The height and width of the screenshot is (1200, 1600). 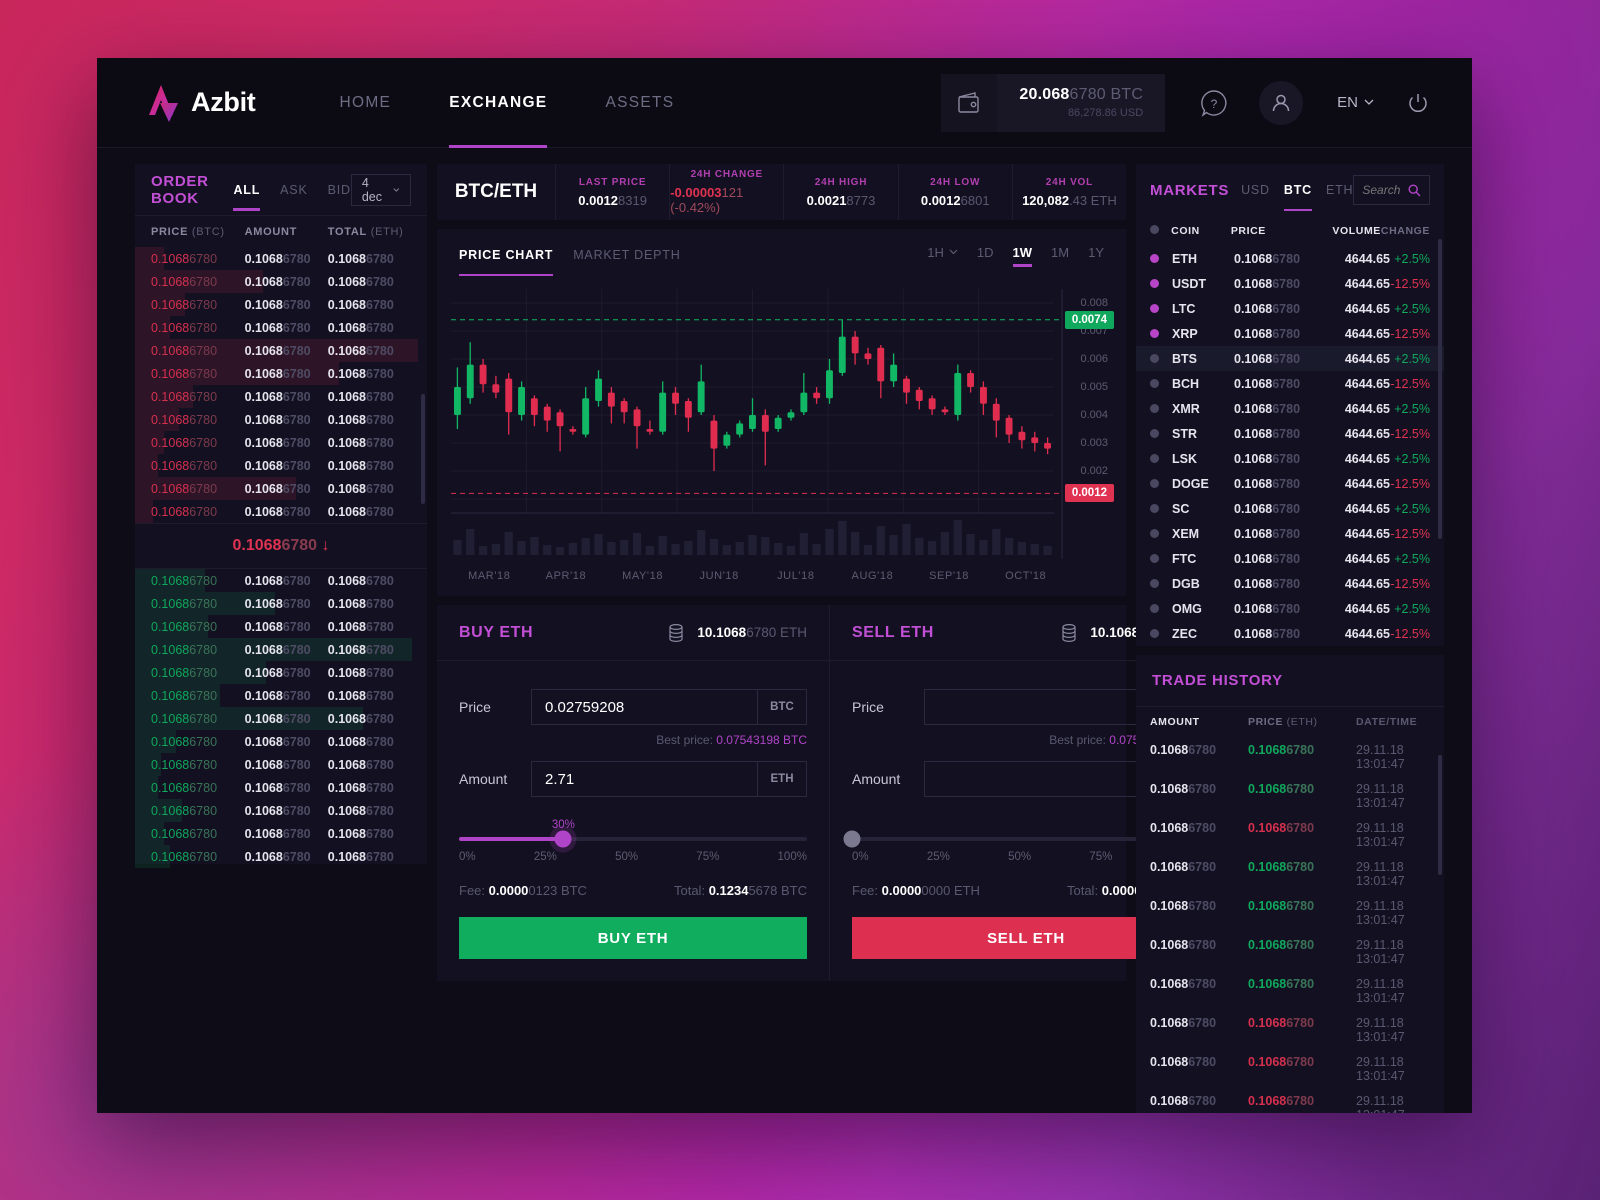 I want to click on power-icon, so click(x=1418, y=103).